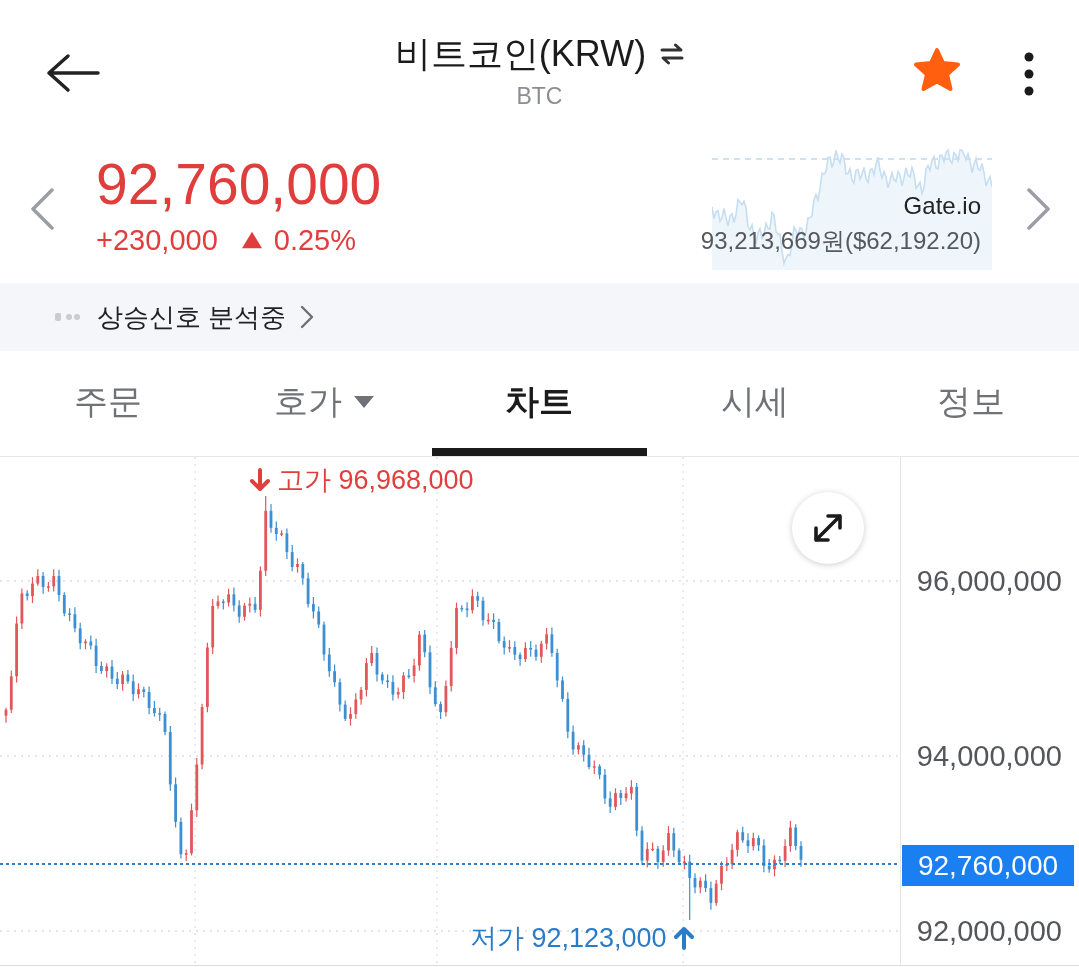 The height and width of the screenshot is (967, 1079). I want to click on current-price: 92,760,000, so click(239, 184).